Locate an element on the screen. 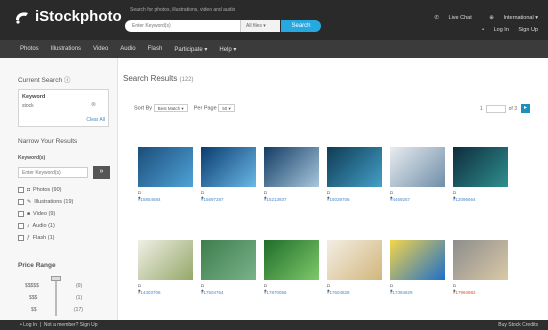  result-id: #17870055 is located at coordinates (275, 292).